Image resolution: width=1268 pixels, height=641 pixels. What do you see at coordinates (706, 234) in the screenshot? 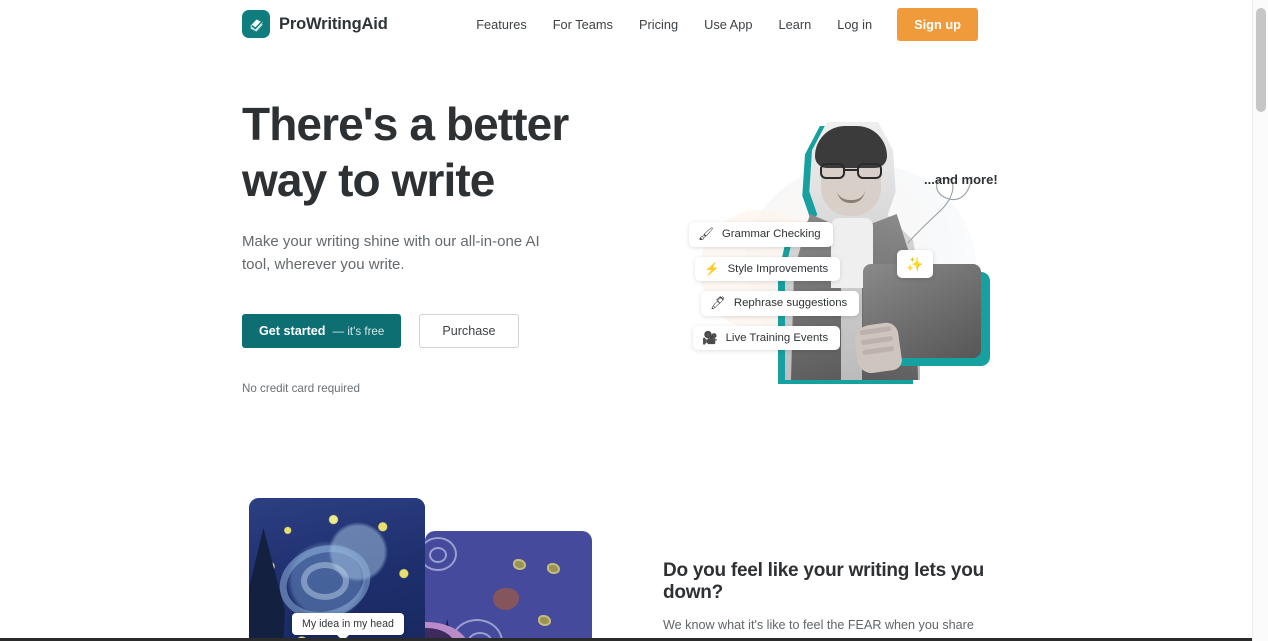
I see `paintbrush-icon: 🖌` at bounding box center [706, 234].